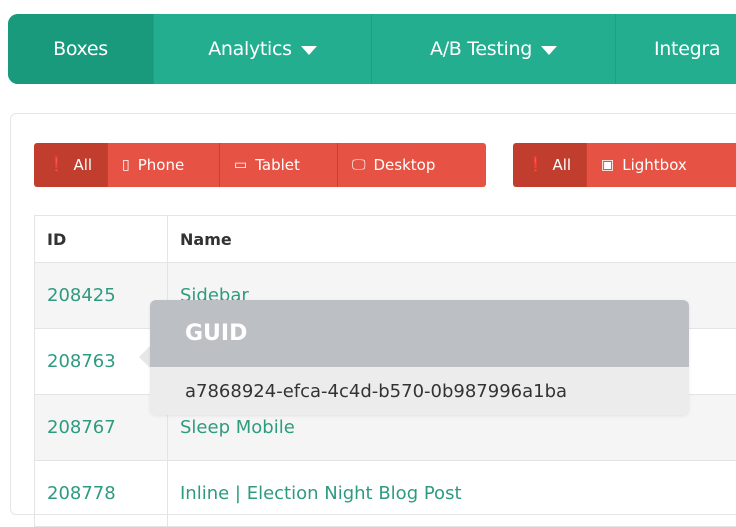 The height and width of the screenshot is (527, 736). I want to click on popover-title: GUID, so click(419, 333).